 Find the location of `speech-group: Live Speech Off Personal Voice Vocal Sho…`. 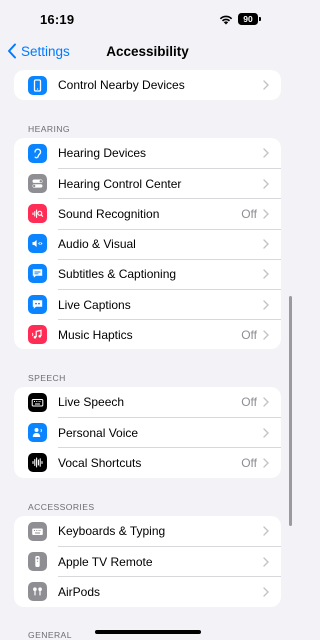

speech-group: Live Speech Off Personal Voice Vocal Sho… is located at coordinates (147, 432).